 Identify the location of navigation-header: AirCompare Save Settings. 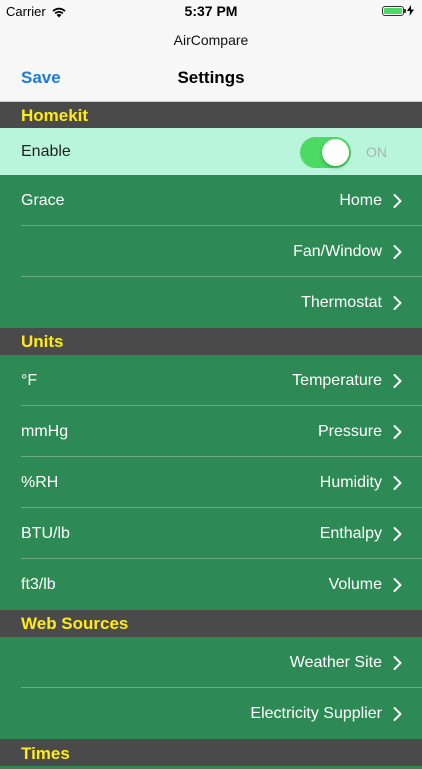
(211, 62).